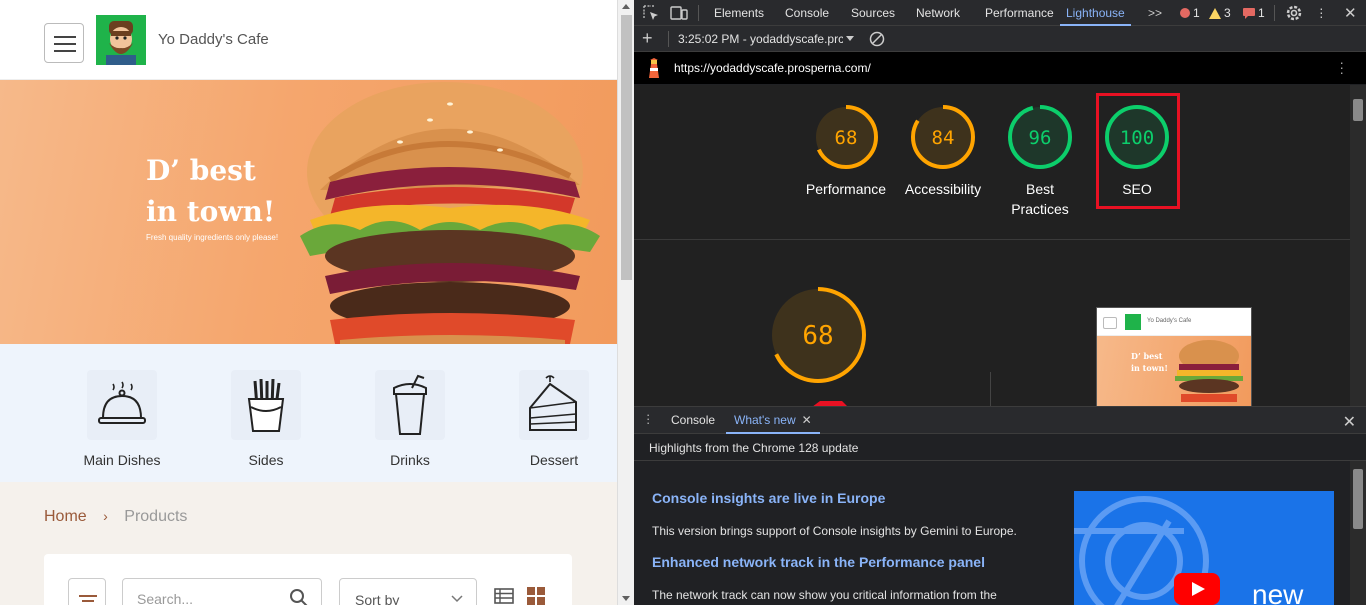 The image size is (1366, 605). Describe the element at coordinates (554, 460) in the screenshot. I see `category-label: Dessert` at that location.